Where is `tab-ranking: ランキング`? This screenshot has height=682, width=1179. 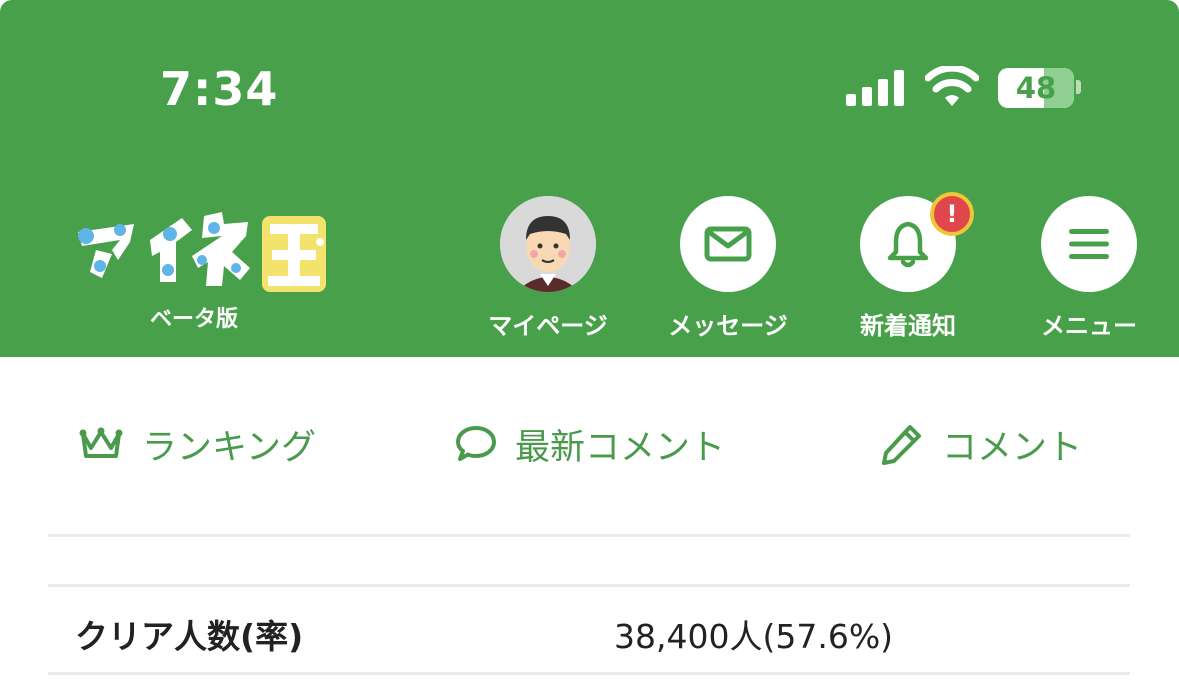
tab-ranking: ランキング is located at coordinates (197, 444).